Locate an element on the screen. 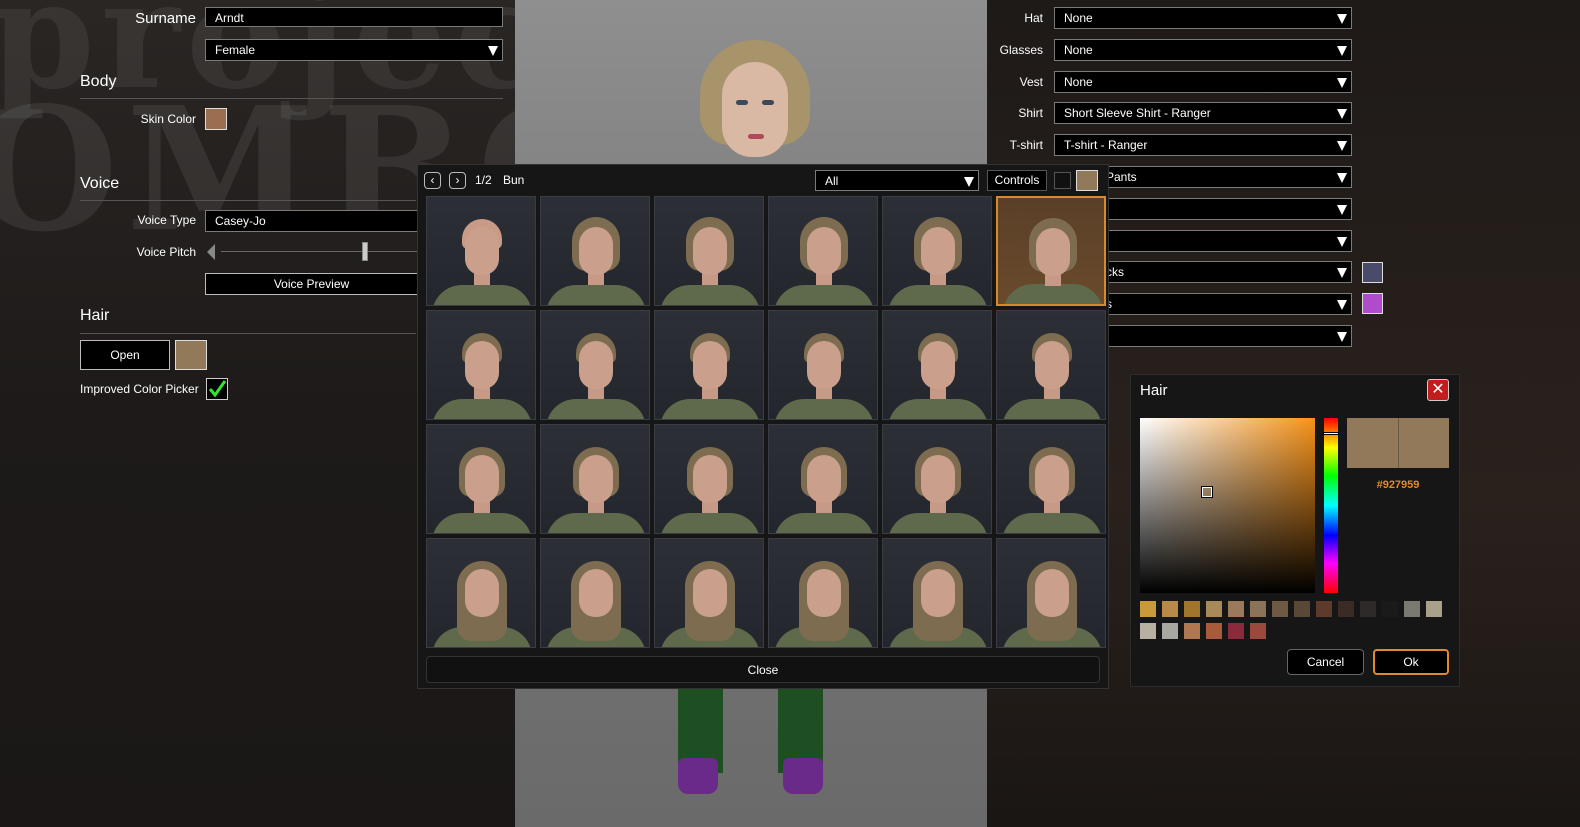 This screenshot has width=1580, height=827. voice-type-value: Casey-Jo is located at coordinates (240, 221).